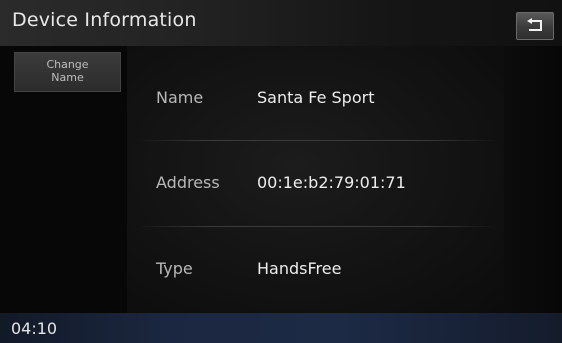 The image size is (562, 343). I want to click on back-button, so click(535, 26).